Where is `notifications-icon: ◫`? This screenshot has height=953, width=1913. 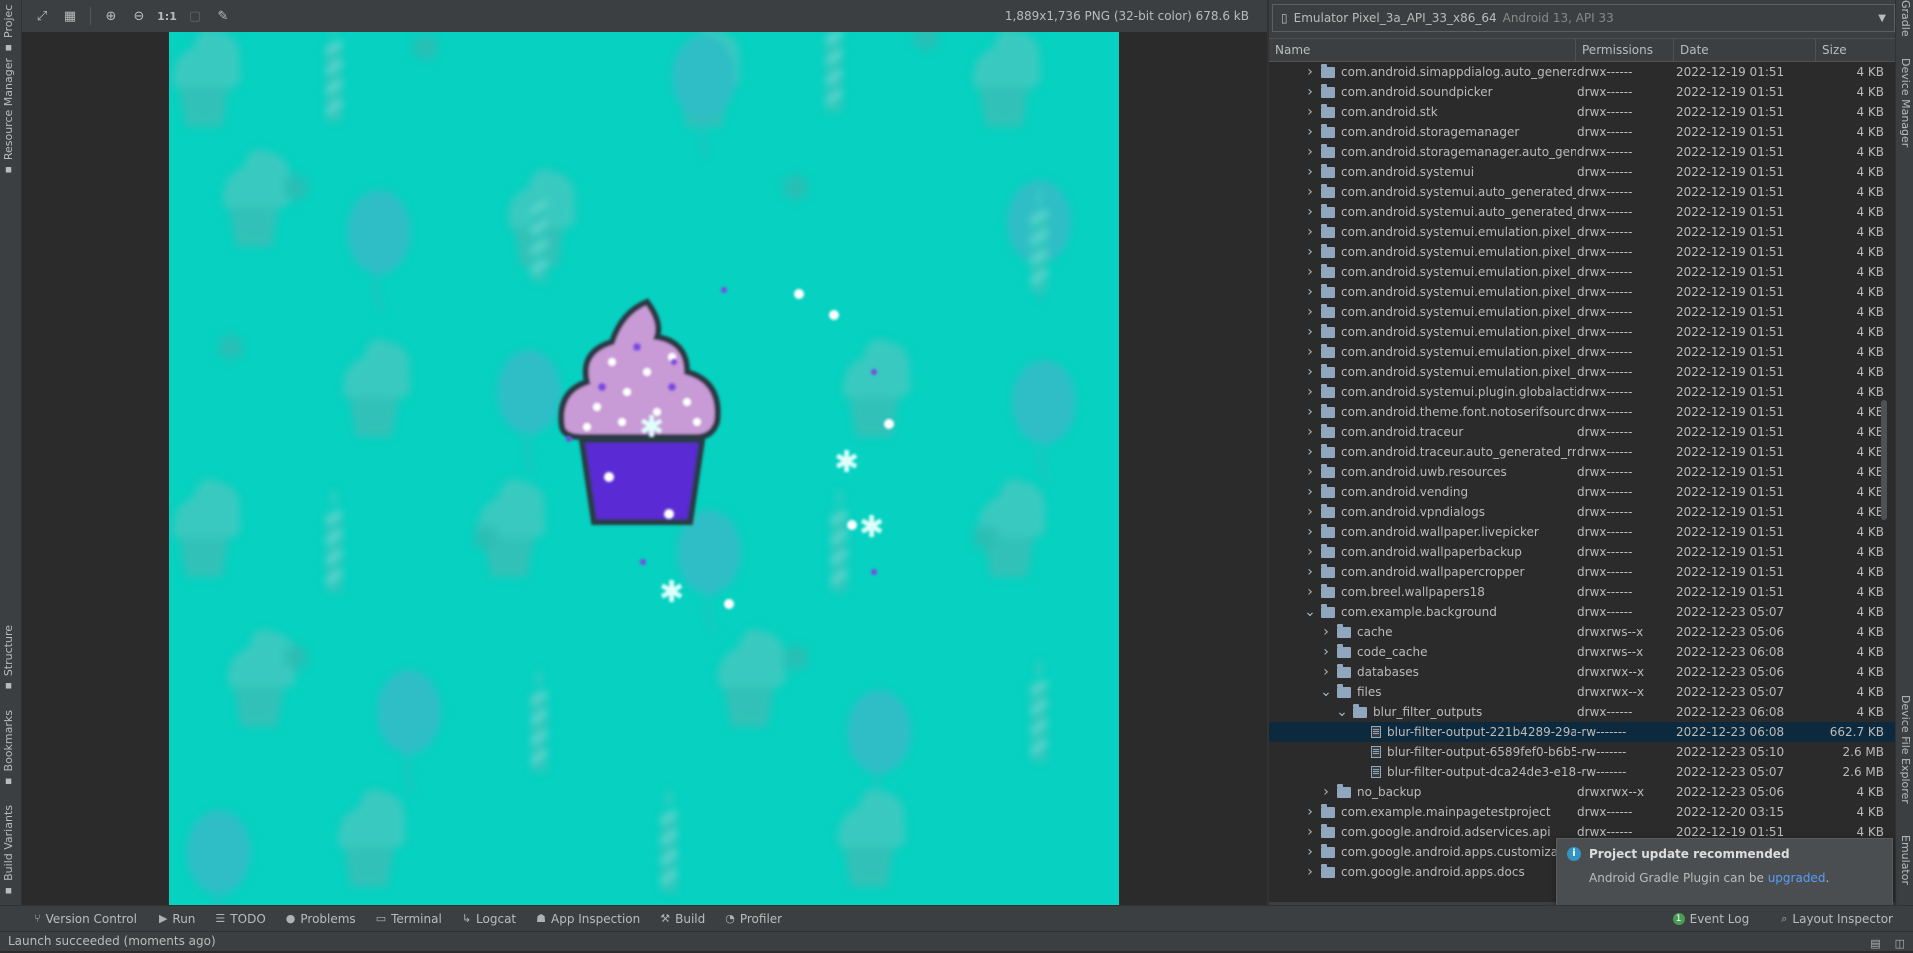
notifications-icon: ◫ is located at coordinates (1900, 943).